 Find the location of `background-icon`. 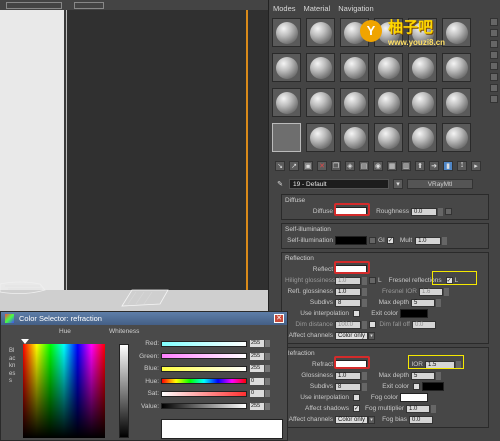

background-icon is located at coordinates (494, 44).